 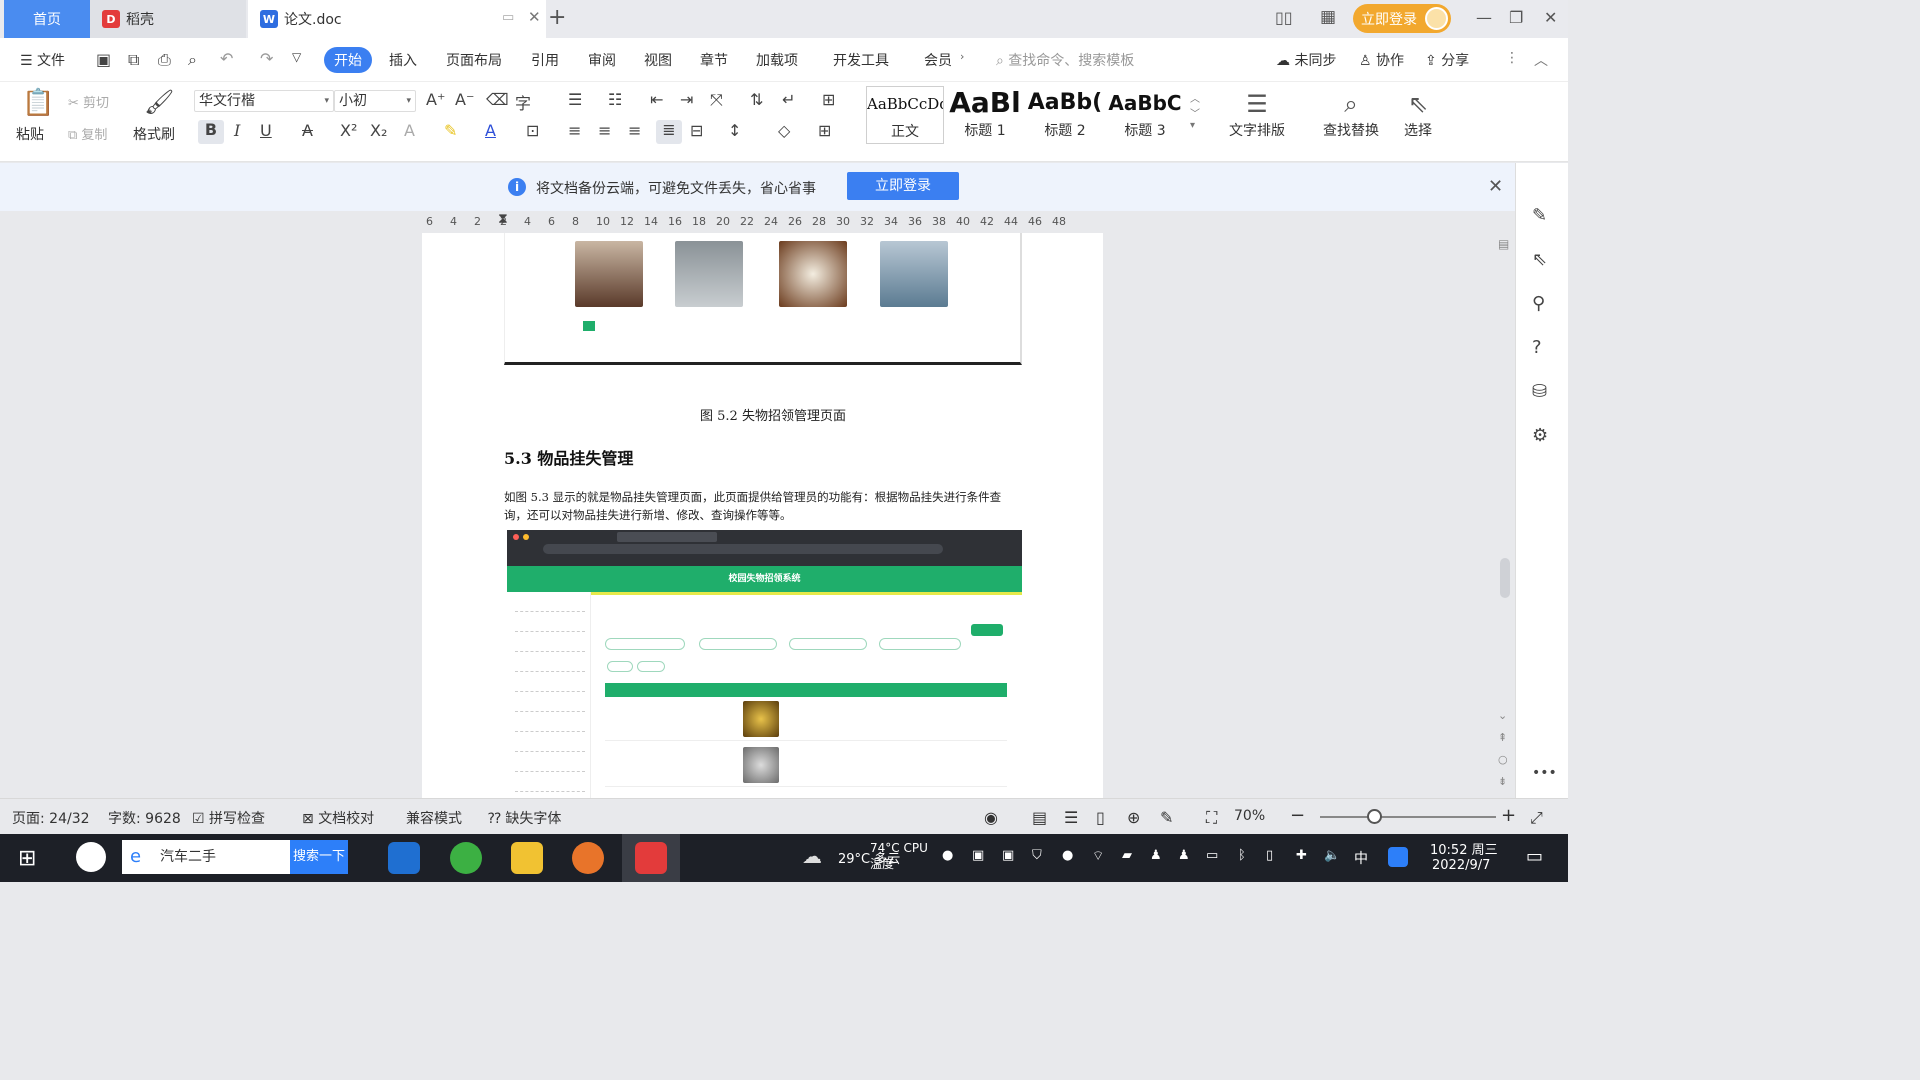 I want to click on select-pointer-icon: ⇖, so click(x=1539, y=259).